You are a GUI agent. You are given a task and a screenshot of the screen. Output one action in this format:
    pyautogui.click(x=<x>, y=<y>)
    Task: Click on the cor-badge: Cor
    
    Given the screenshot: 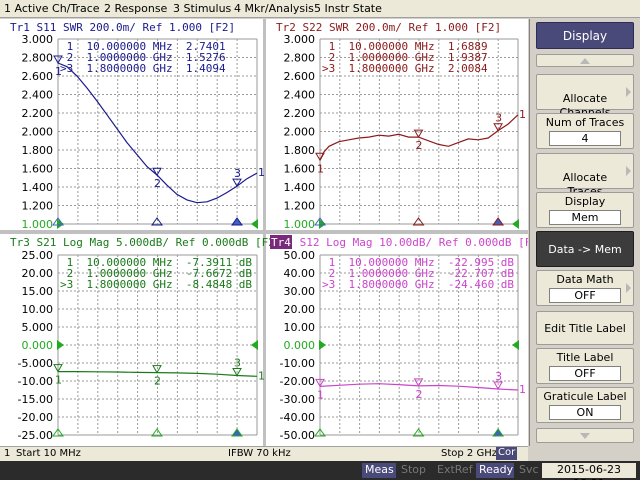 What is the action you would take?
    pyautogui.click(x=507, y=453)
    